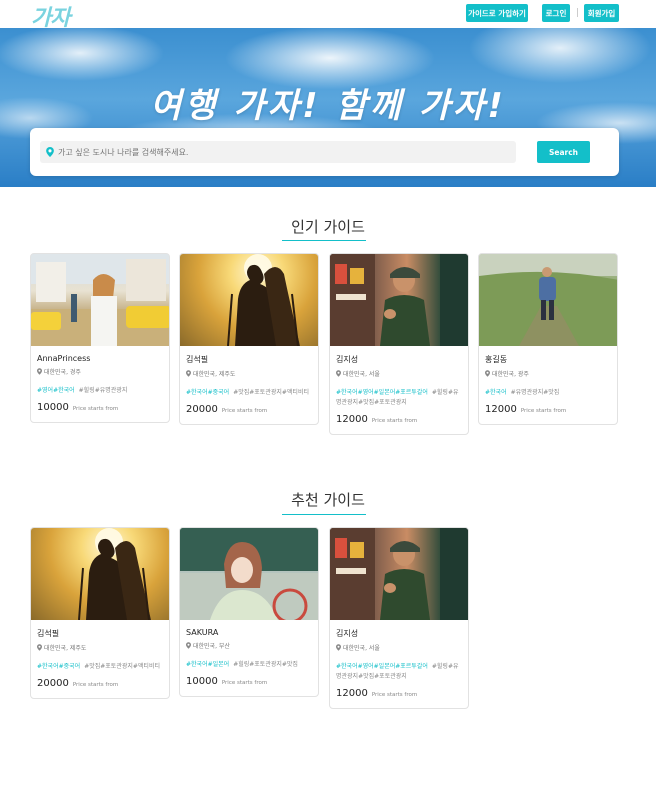 The image size is (656, 786). I want to click on guide-name: 홍길동, so click(496, 359).